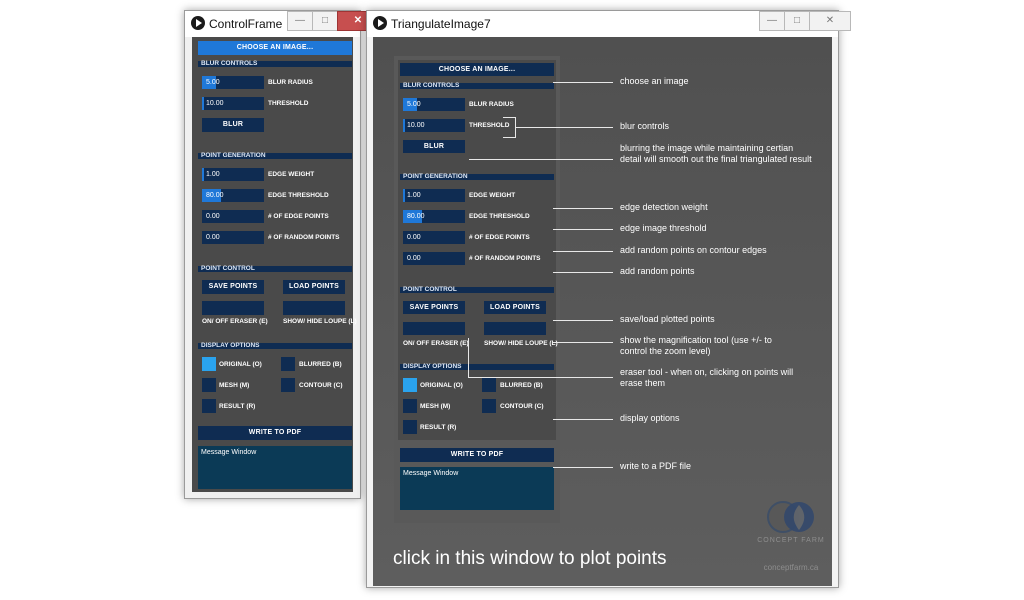 The width and height of the screenshot is (1024, 600). Describe the element at coordinates (213, 82) in the screenshot. I see `blur-radius-value: 5.00` at that location.